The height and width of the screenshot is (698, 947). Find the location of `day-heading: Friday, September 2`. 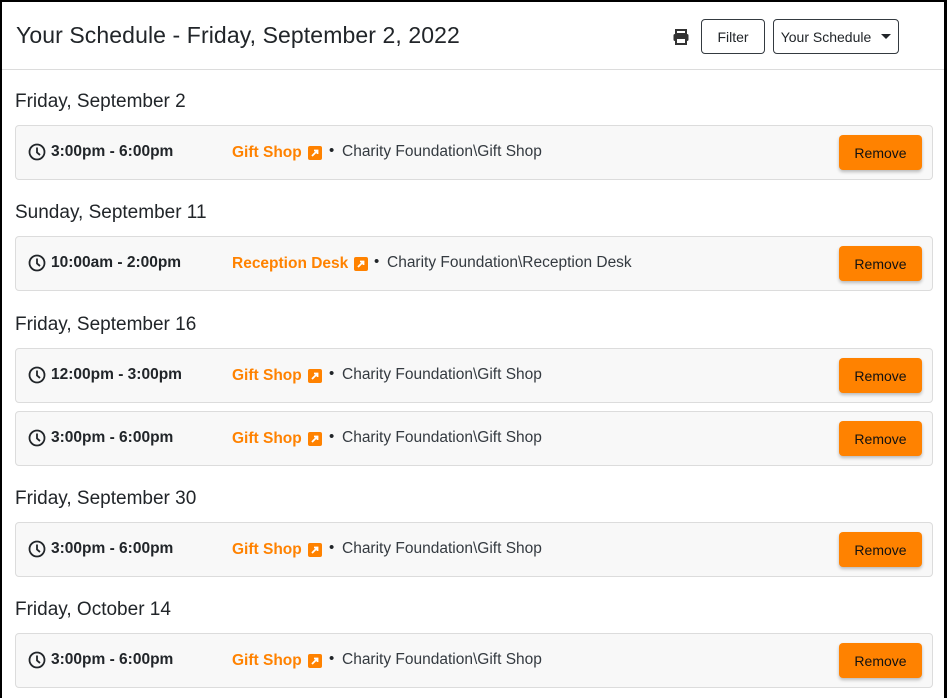

day-heading: Friday, September 2 is located at coordinates (100, 101).